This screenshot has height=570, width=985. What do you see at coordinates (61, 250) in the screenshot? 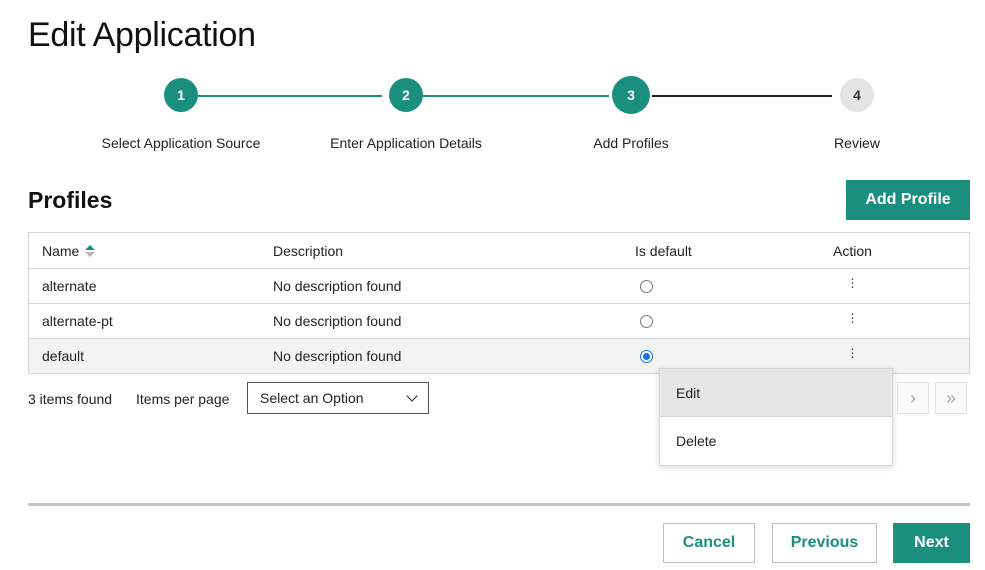
I see `column-header-name-label: Name` at bounding box center [61, 250].